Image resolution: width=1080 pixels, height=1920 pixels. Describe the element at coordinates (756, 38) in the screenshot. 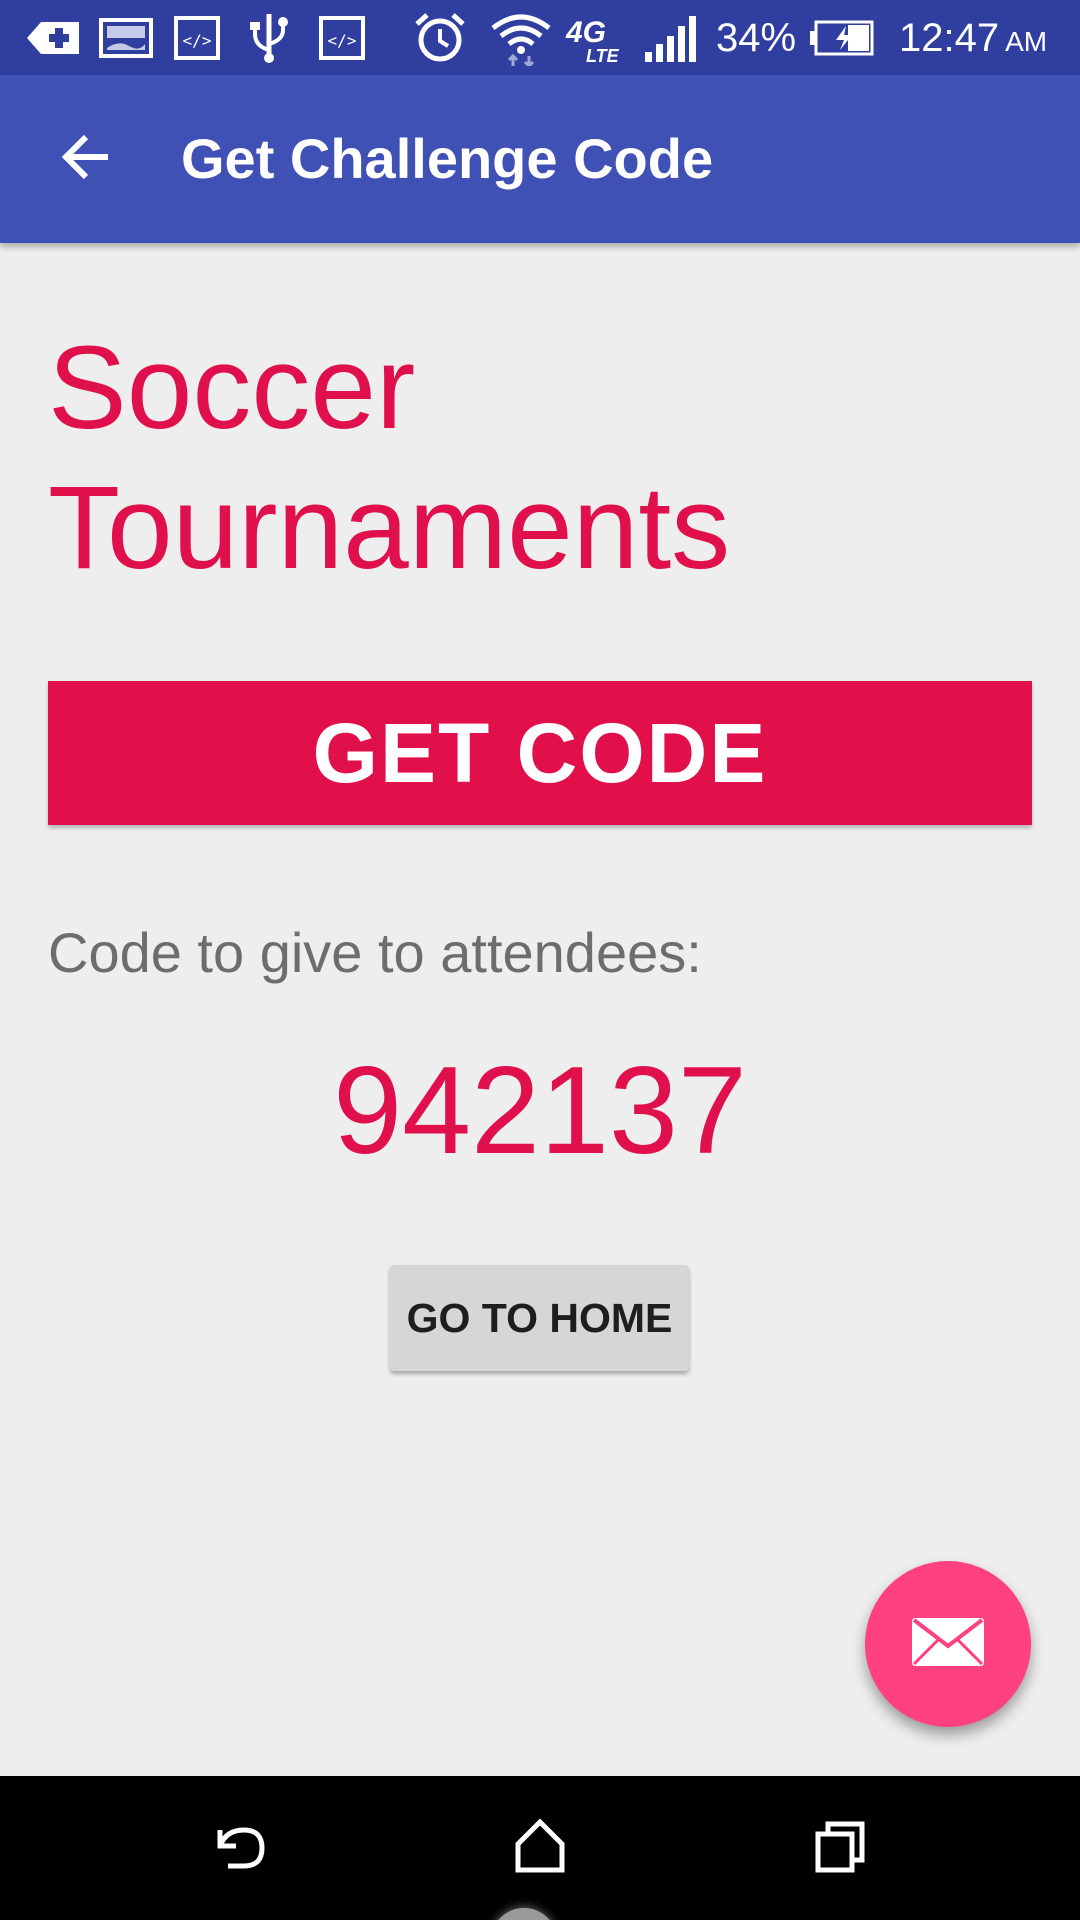

I see `battery-percent: 34%` at that location.